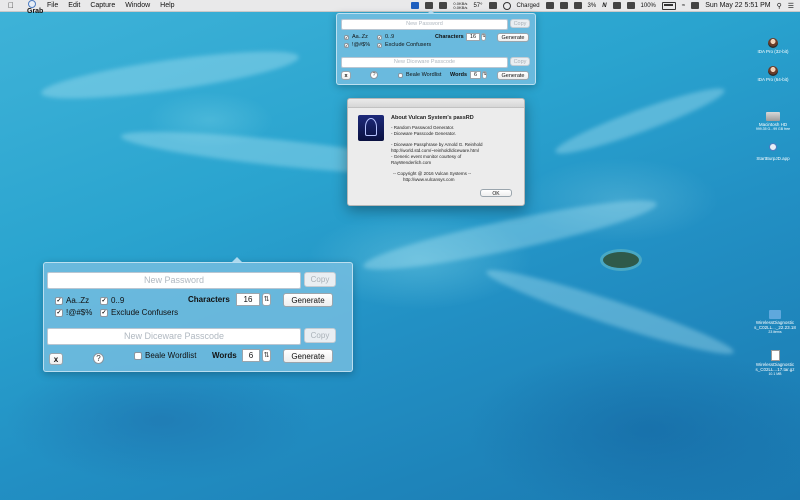 The width and height of the screenshot is (800, 500). What do you see at coordinates (424, 133) in the screenshot?
I see `about-line: - Diceware Passcode Generator.` at bounding box center [424, 133].